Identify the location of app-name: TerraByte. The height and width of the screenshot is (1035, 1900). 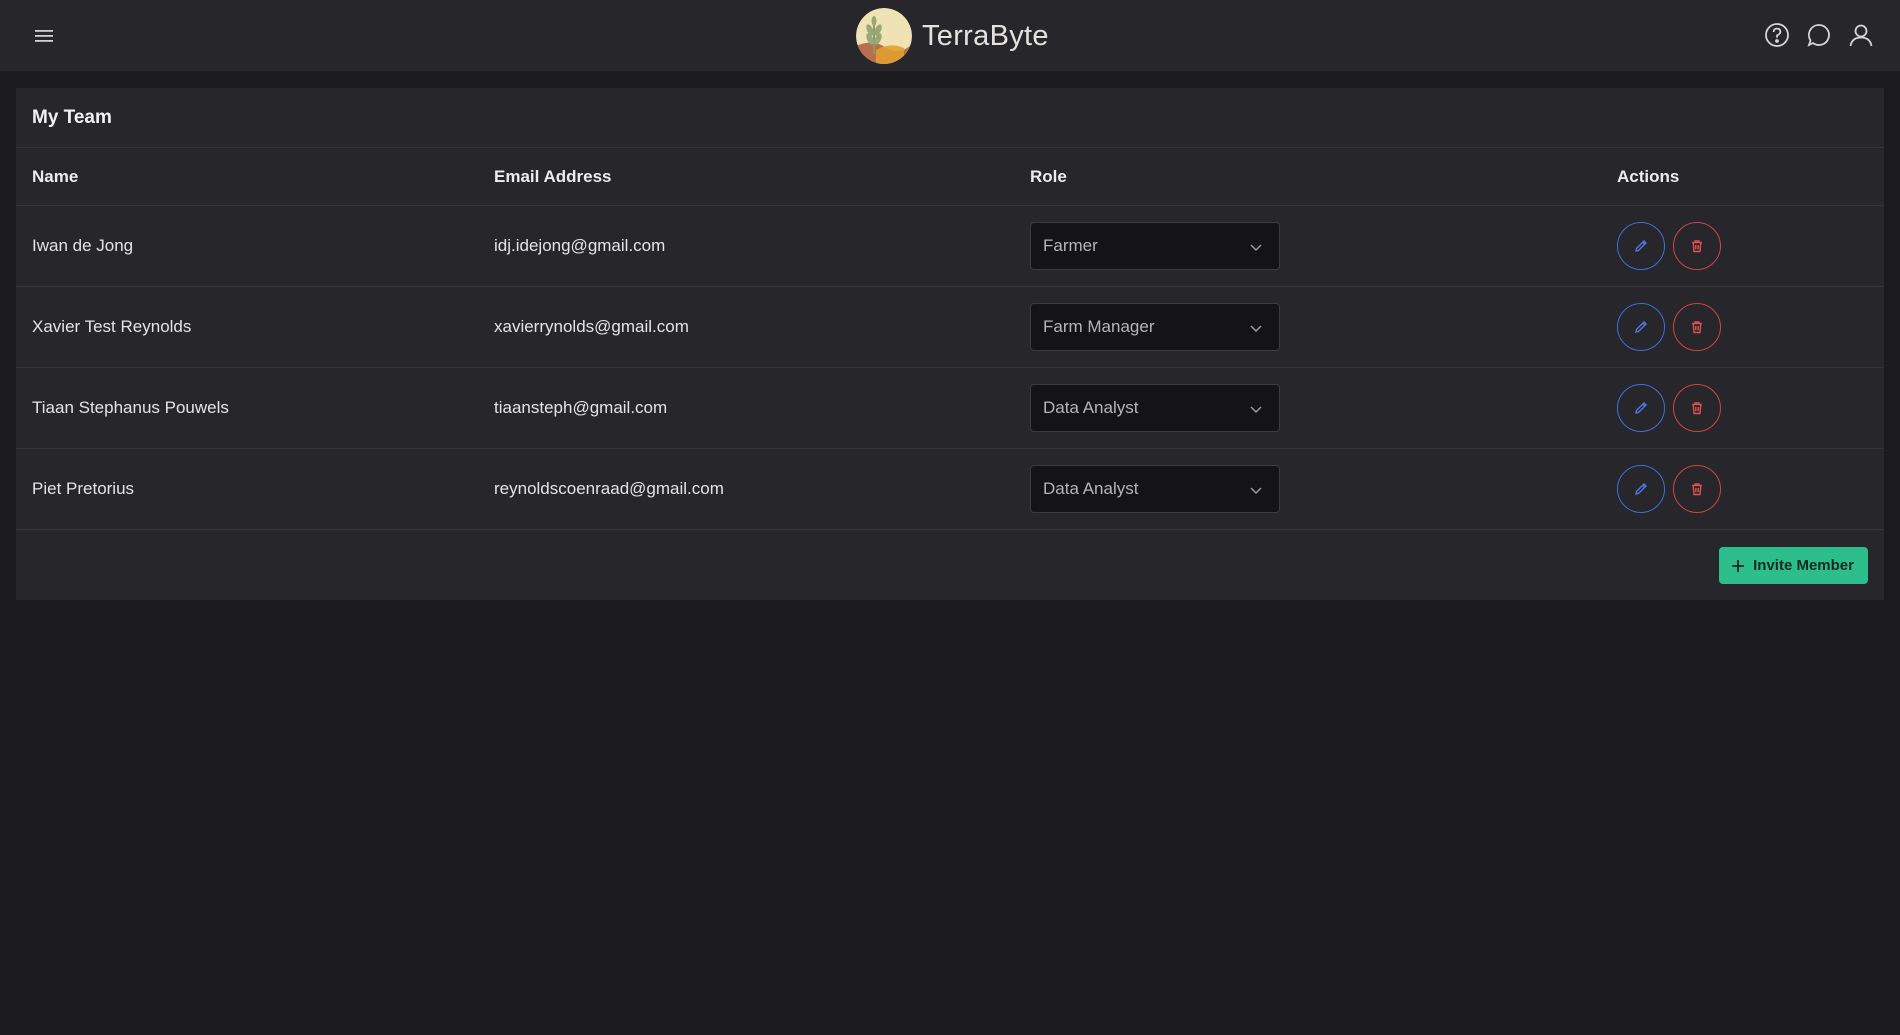
(985, 35).